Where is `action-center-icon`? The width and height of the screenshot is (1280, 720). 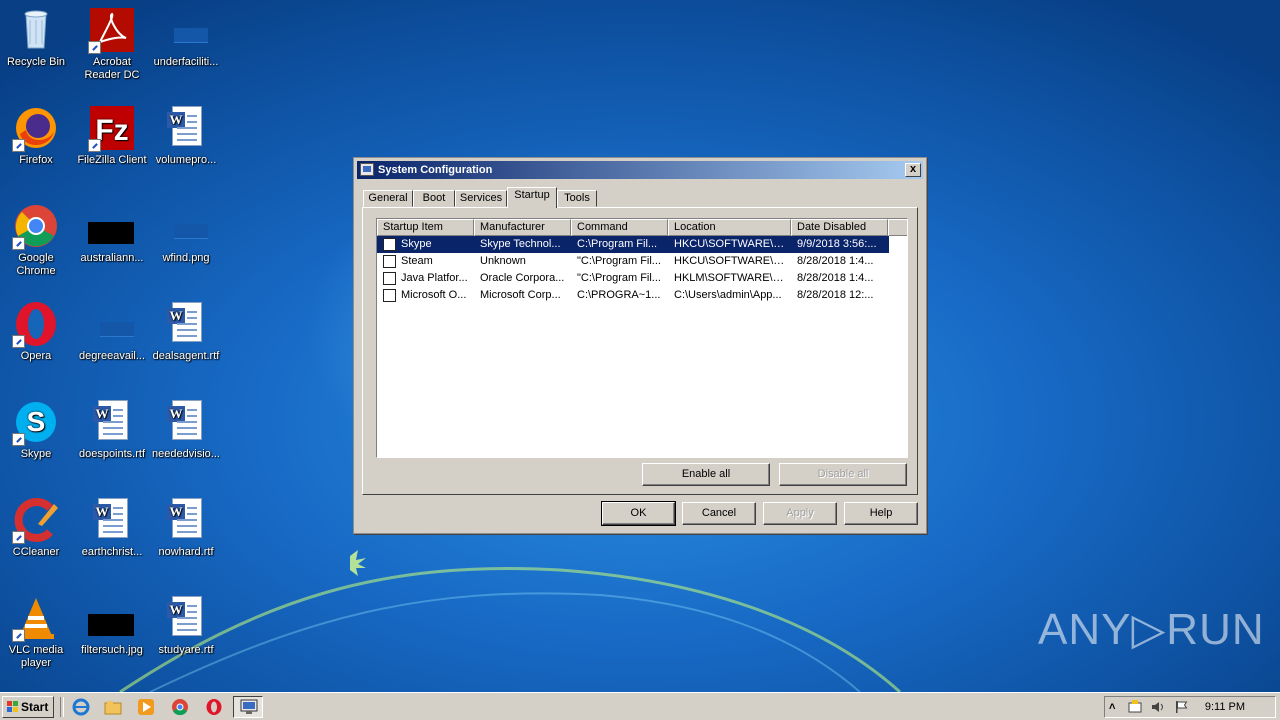 action-center-icon is located at coordinates (1135, 707).